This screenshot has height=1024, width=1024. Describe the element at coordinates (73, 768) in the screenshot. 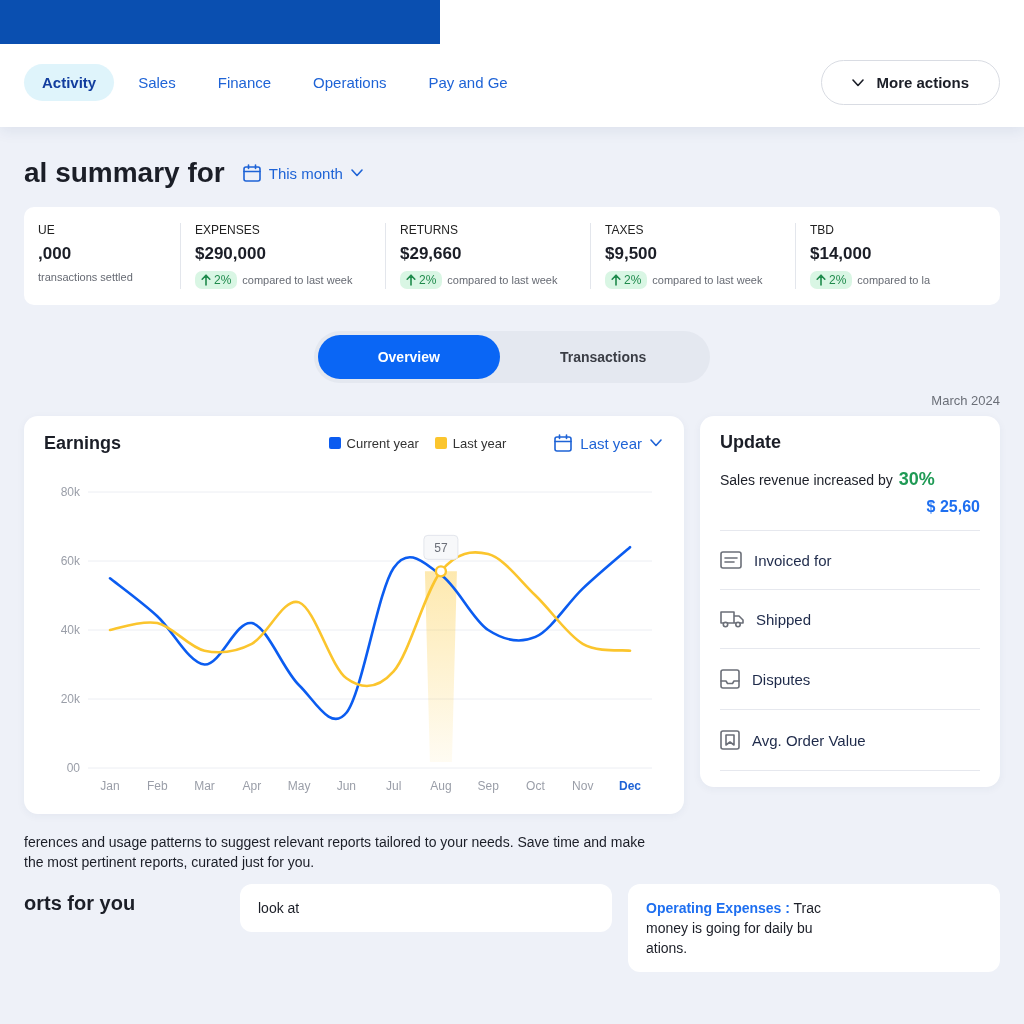

I see `axis-tick-label: 00` at that location.